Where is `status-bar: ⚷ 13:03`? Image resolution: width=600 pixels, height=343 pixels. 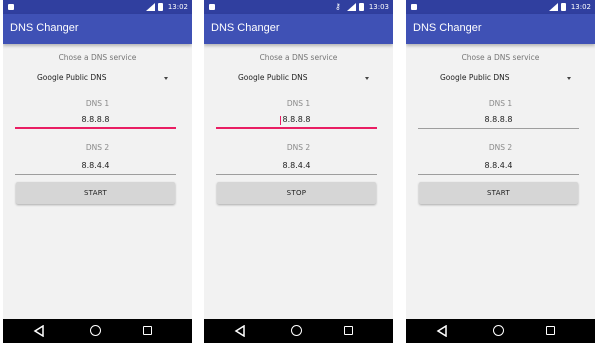
status-bar: ⚷ 13:03 is located at coordinates (298, 7).